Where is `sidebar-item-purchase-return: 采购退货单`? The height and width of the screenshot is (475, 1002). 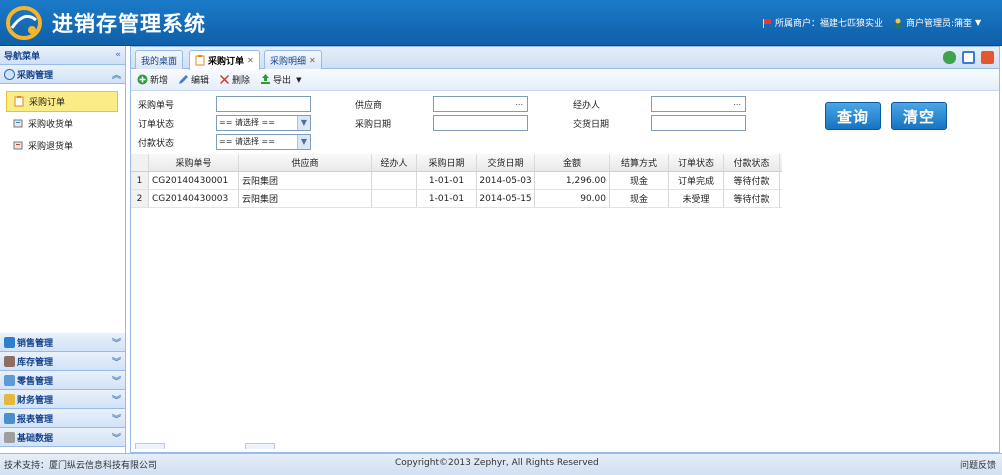 sidebar-item-purchase-return: 采购退货单 is located at coordinates (62, 145).